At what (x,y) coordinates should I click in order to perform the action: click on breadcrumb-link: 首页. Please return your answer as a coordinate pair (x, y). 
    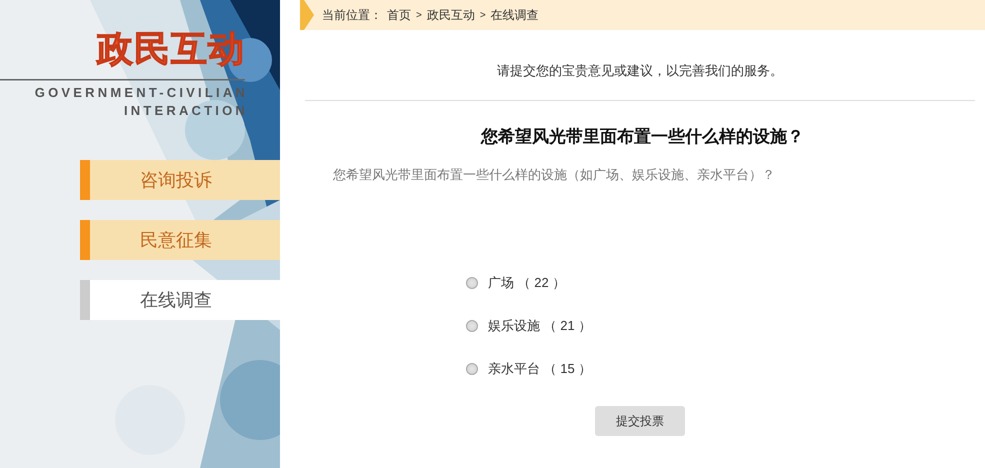
    Looking at the image, I should click on (399, 15).